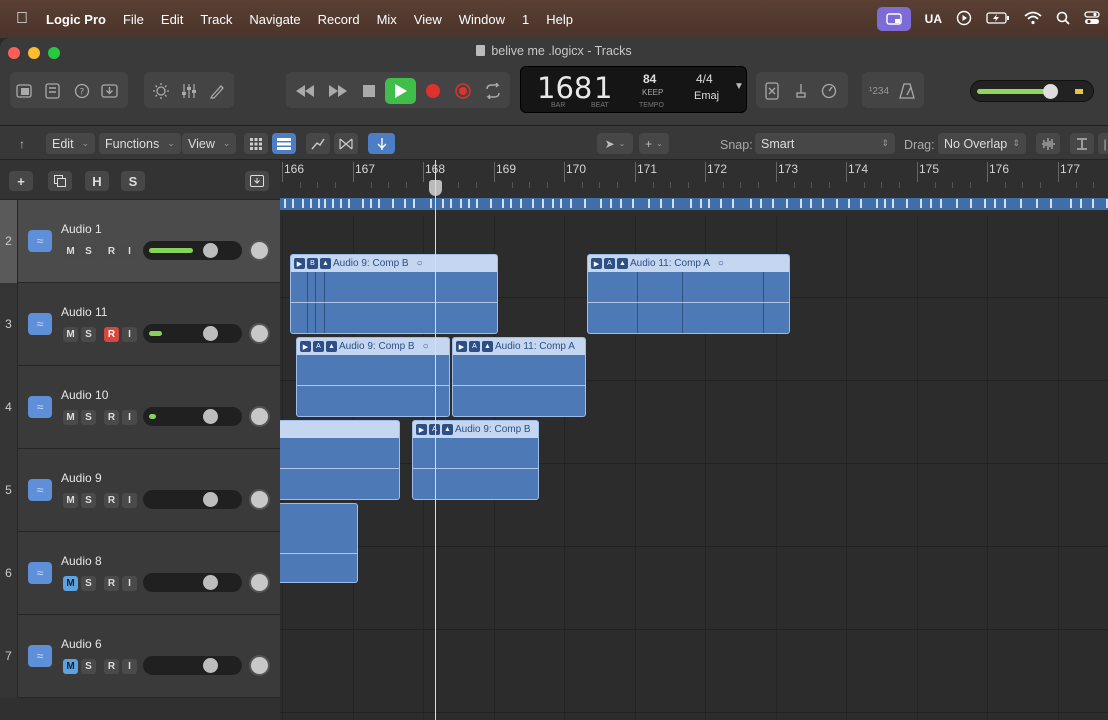  Describe the element at coordinates (694, 181) in the screenshot. I see `bar-ruler: 166167168169170171172173174175176177` at that location.